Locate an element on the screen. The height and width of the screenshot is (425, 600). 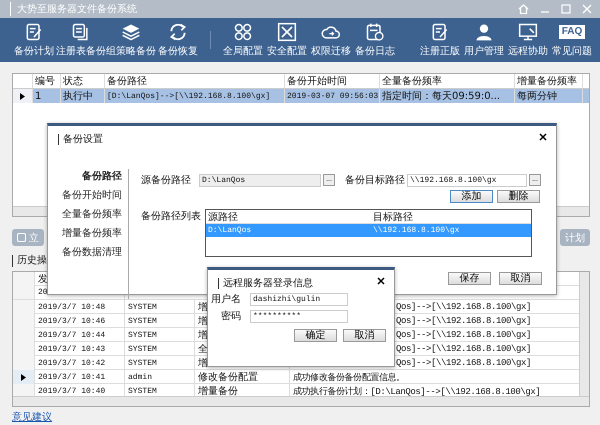
calendar-clock-icon is located at coordinates (375, 32).